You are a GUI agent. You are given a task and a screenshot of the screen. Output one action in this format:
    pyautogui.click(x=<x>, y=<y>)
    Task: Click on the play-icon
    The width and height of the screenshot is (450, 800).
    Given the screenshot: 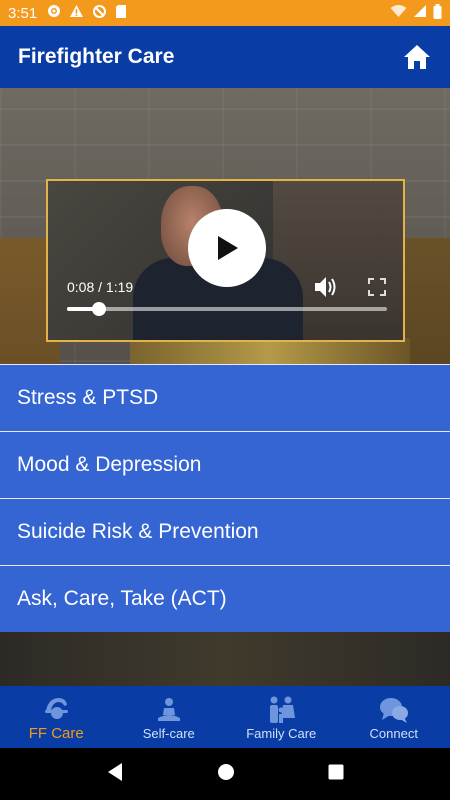 What is the action you would take?
    pyautogui.click(x=228, y=248)
    